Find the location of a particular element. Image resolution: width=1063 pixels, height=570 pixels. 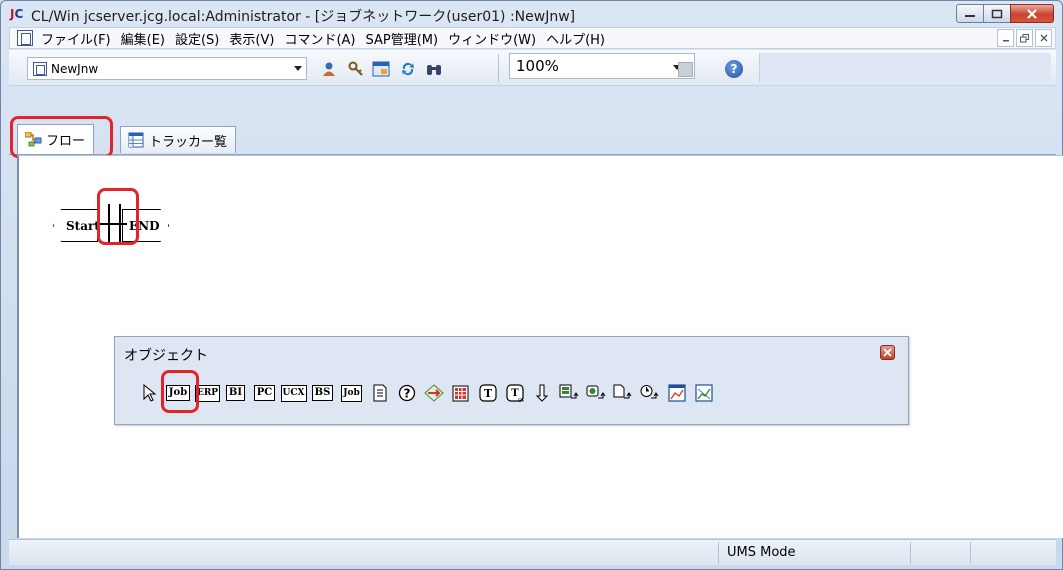

text-or-icon: TOR is located at coordinates (514, 393).